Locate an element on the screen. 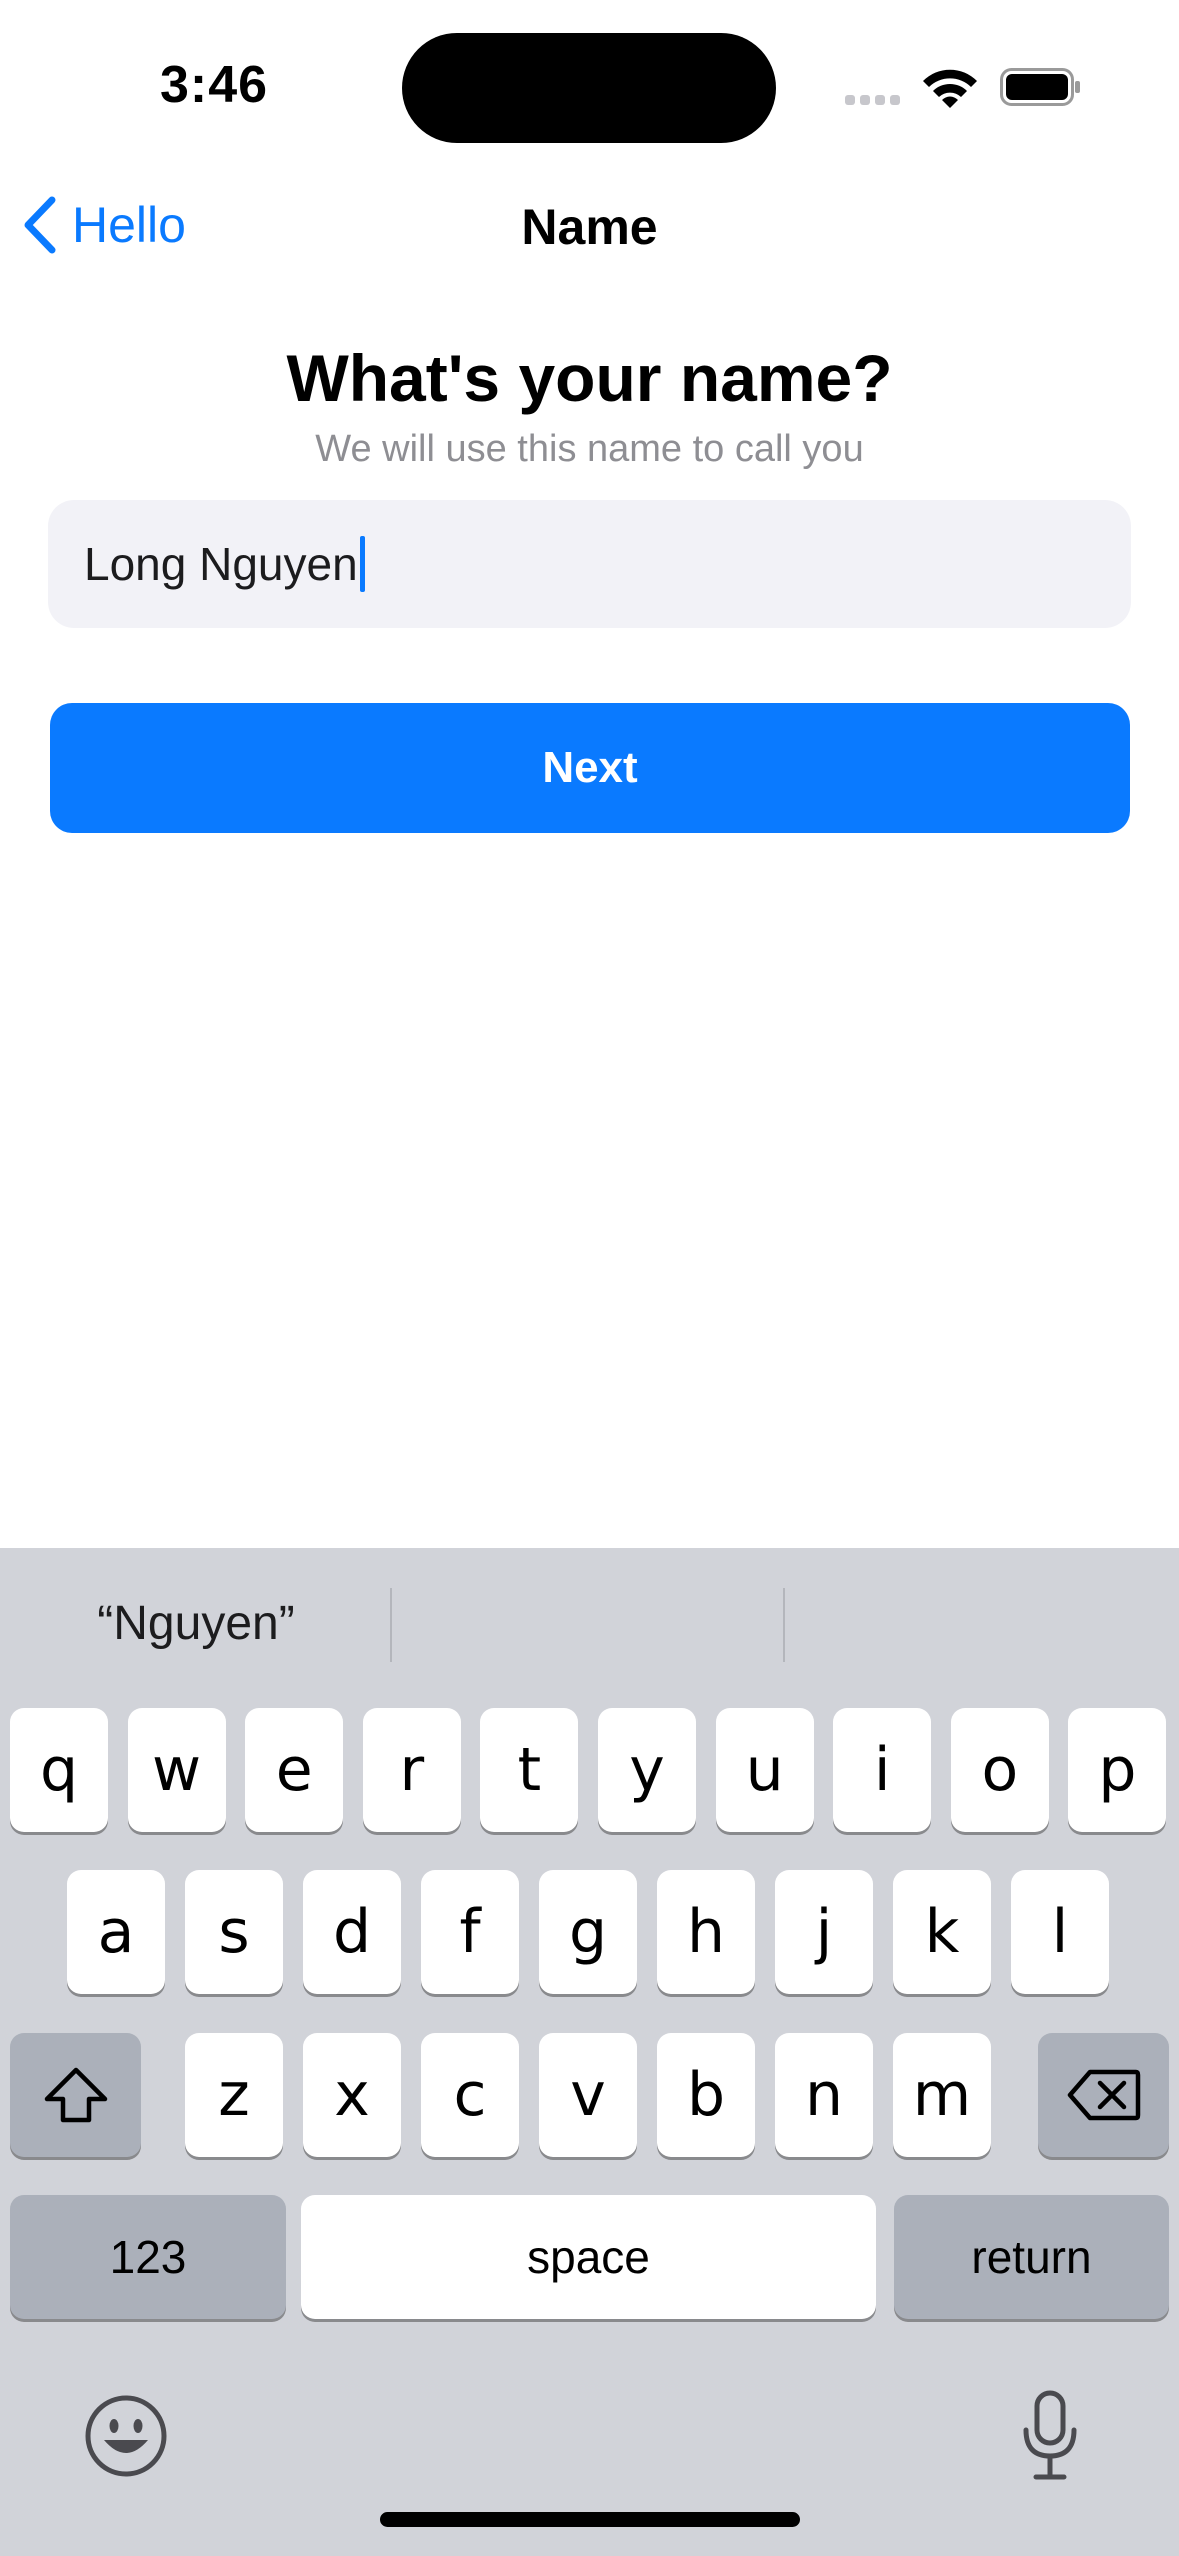 Image resolution: width=1179 pixels, height=2556 pixels. key-b: b is located at coordinates (706, 2095).